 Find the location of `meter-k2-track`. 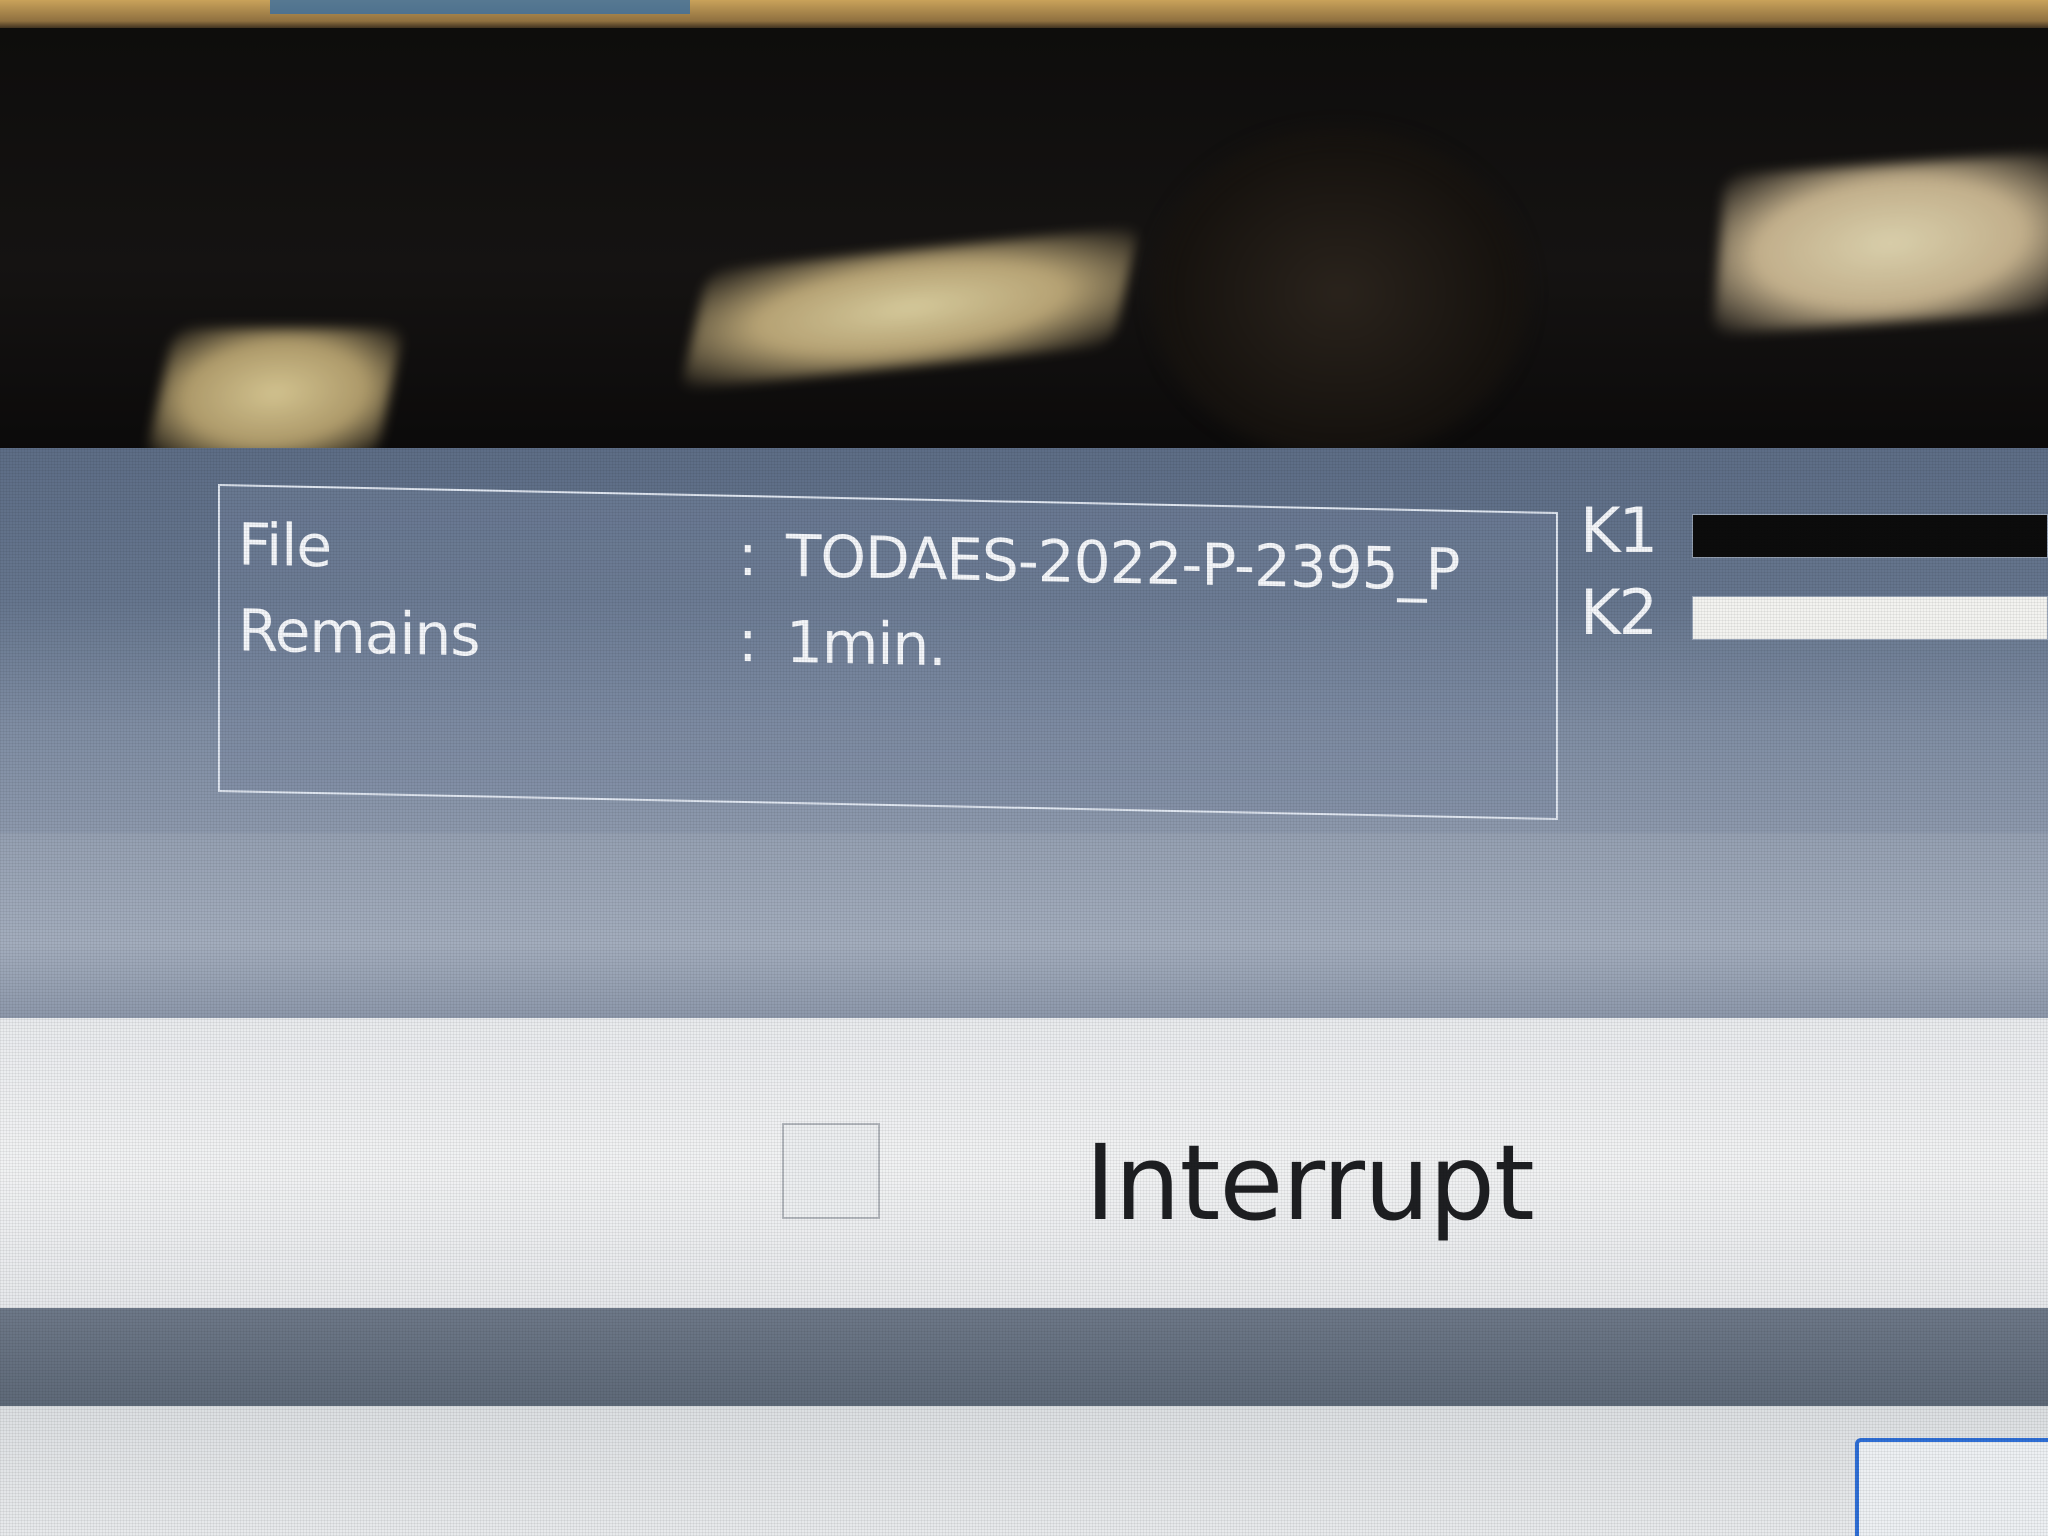

meter-k2-track is located at coordinates (1870, 618).